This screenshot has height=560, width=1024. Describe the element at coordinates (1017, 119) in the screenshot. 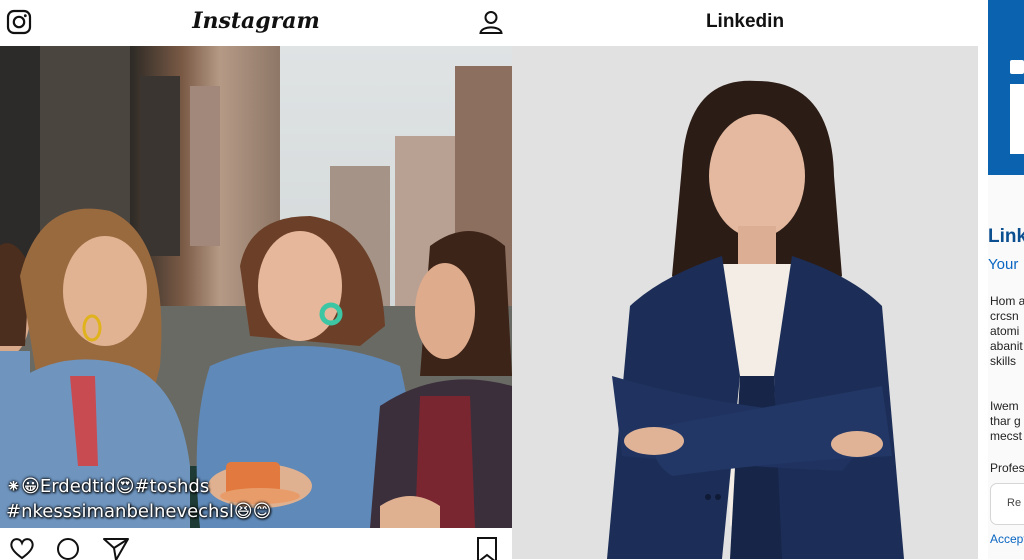

I see `logo-stem` at that location.